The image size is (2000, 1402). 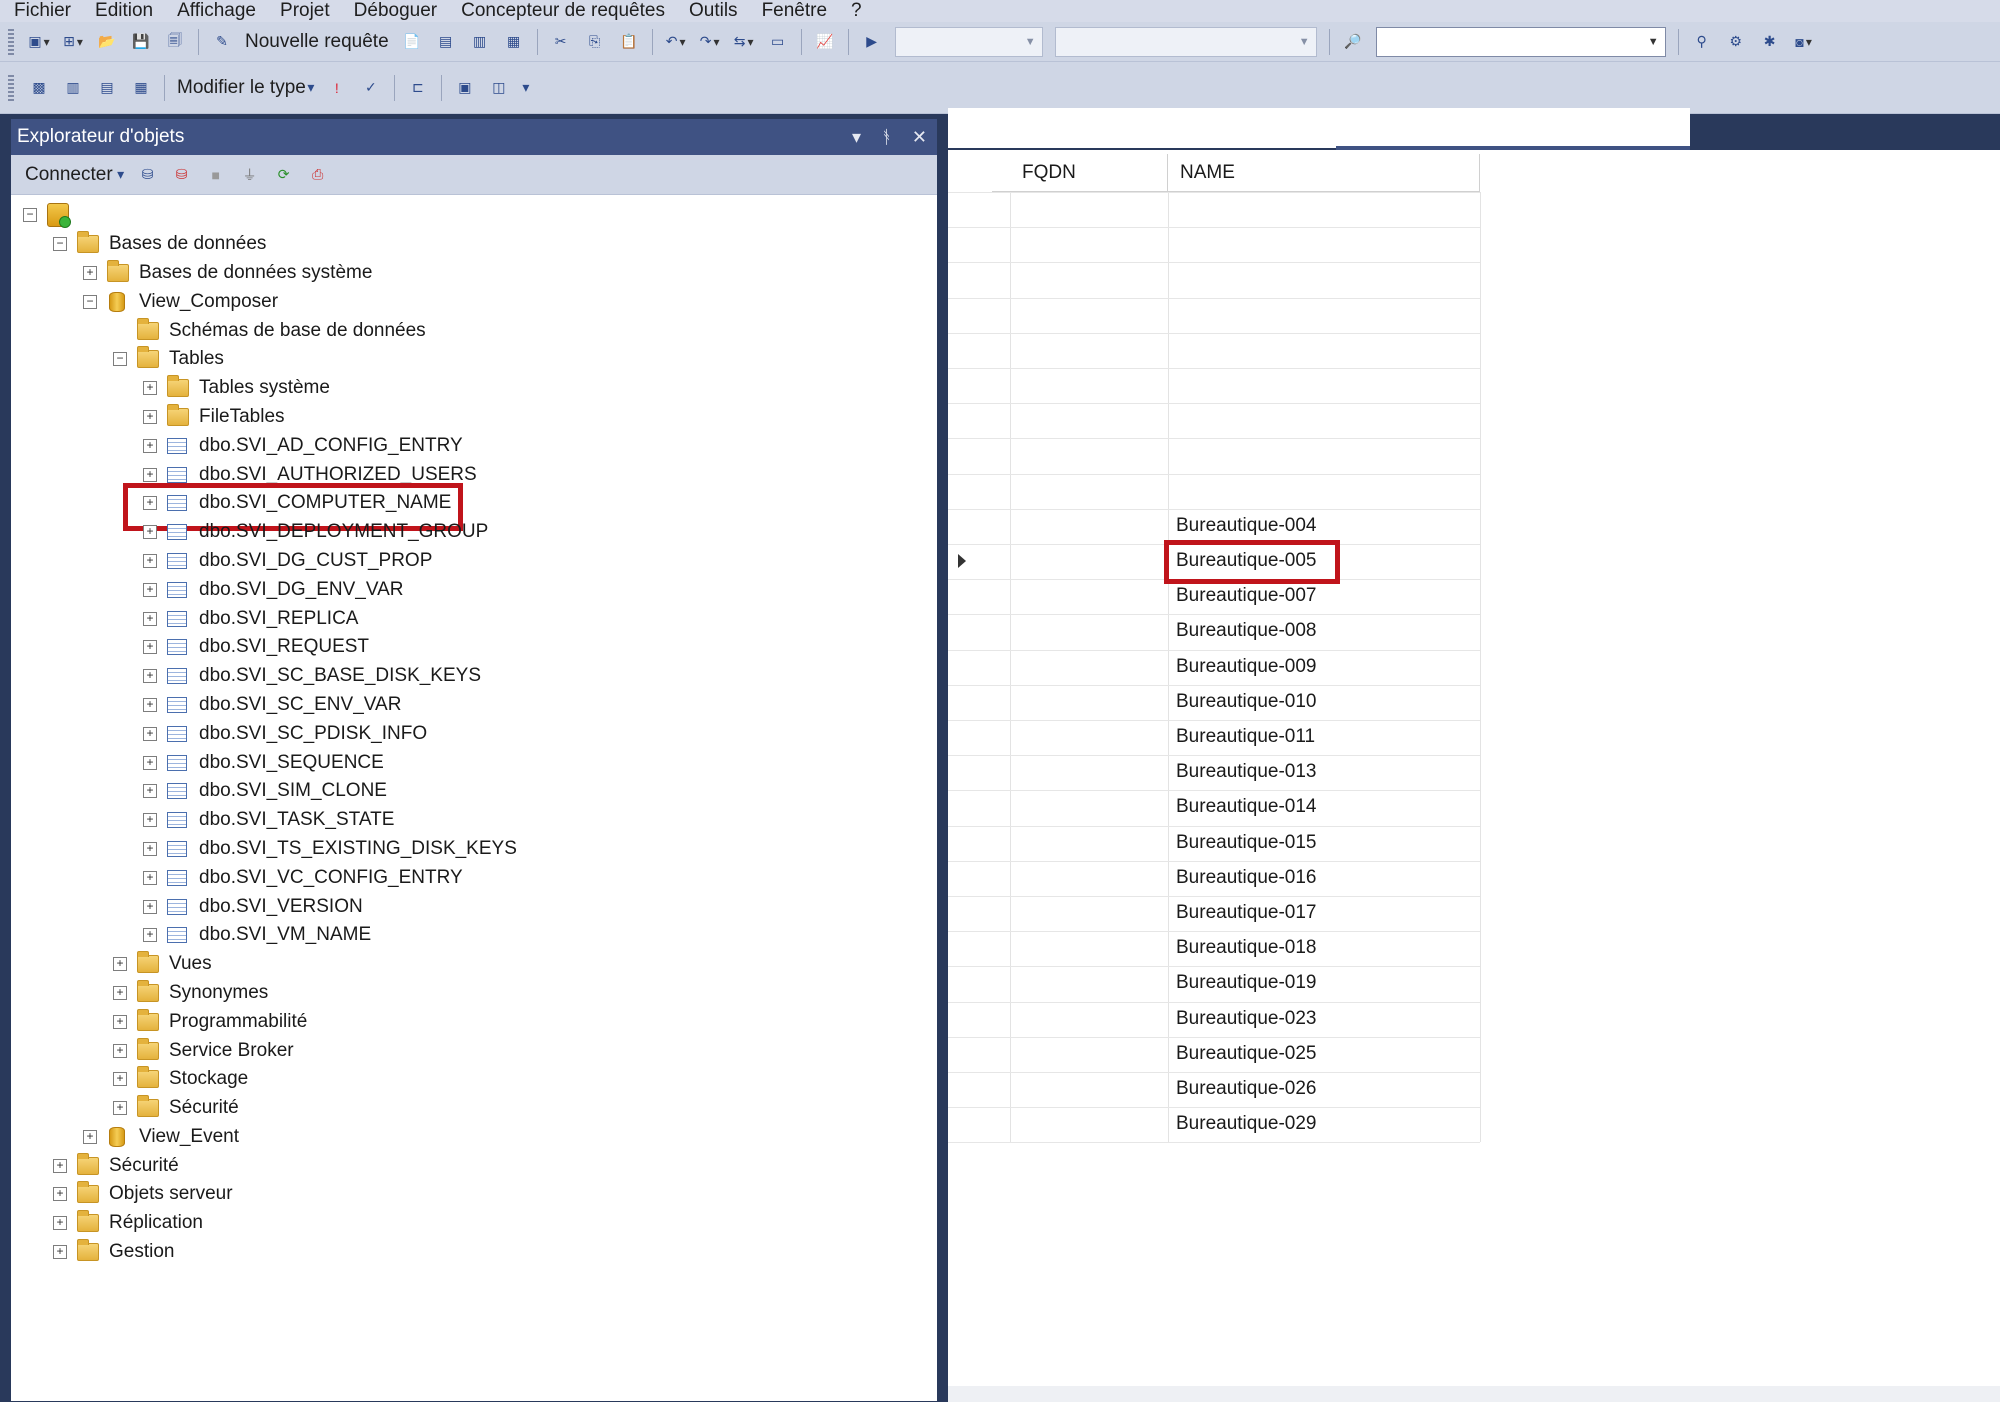 I want to click on grid-cell-name: Bureautique-026, so click(x=1246, y=1089).